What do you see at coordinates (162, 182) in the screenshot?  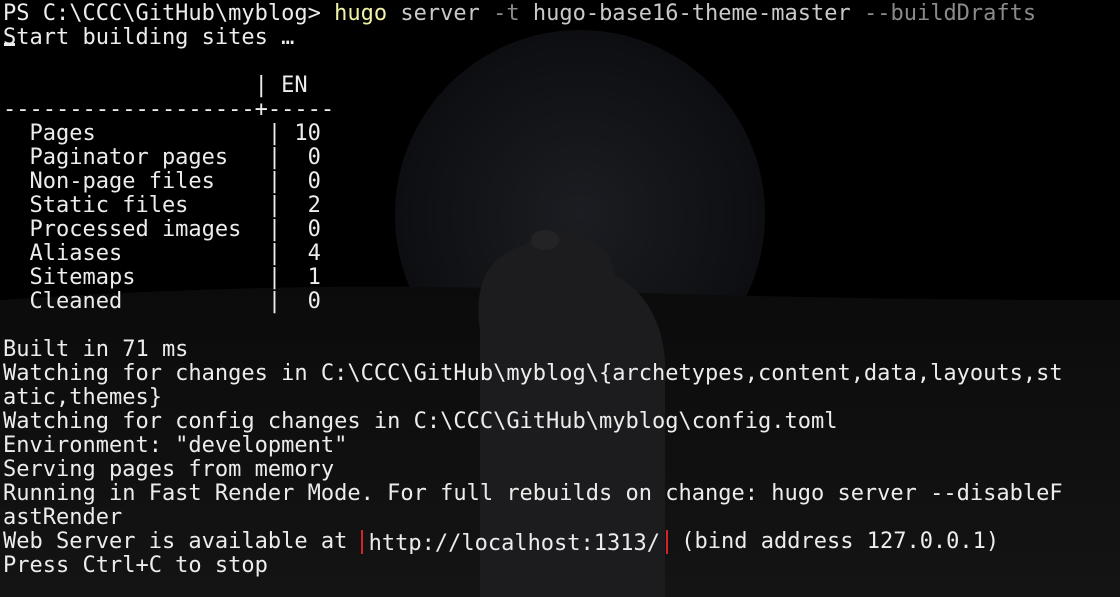 I see `stats-row: Non-page files | 0` at bounding box center [162, 182].